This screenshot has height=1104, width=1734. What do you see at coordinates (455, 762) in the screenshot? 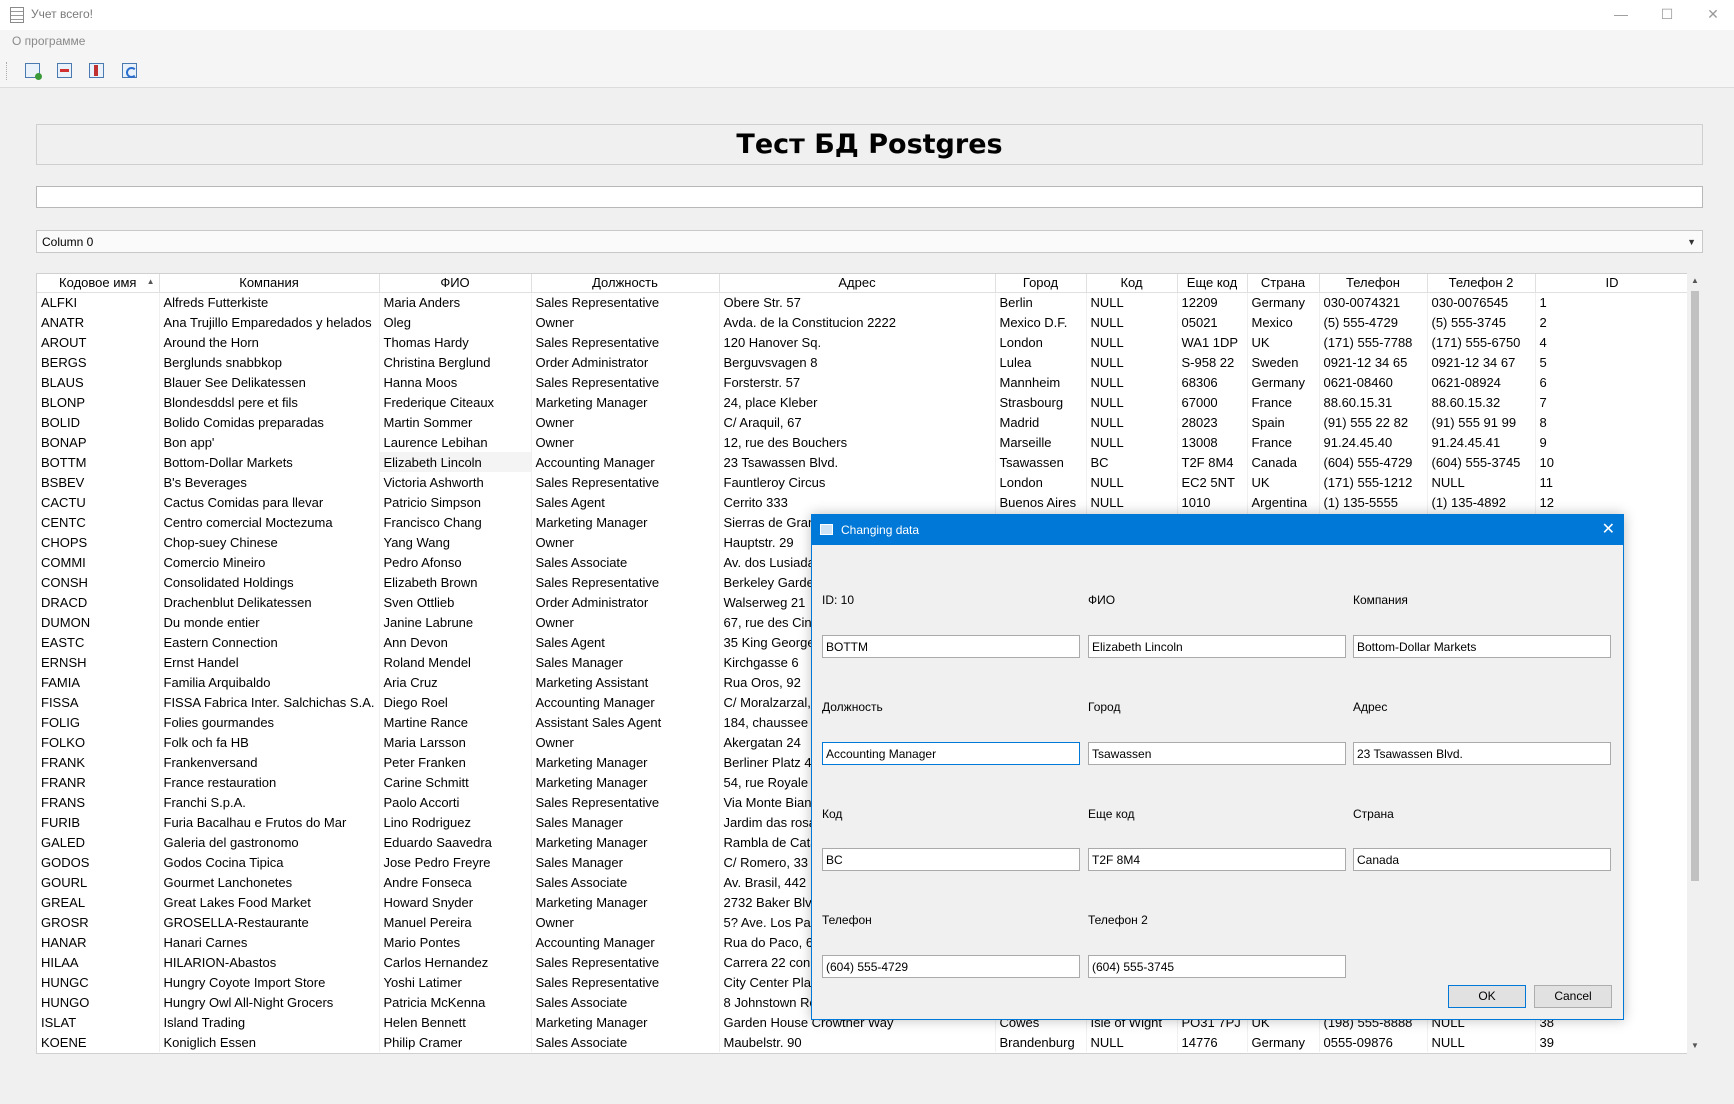
I see `table-cell: Peter Franken` at bounding box center [455, 762].